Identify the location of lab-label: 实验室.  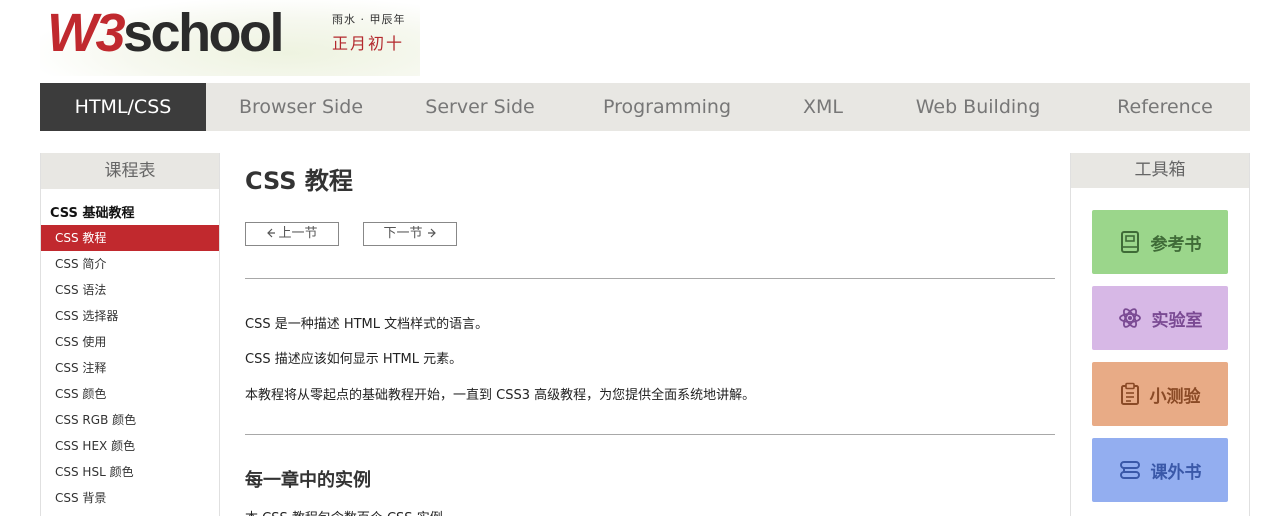
(1177, 320).